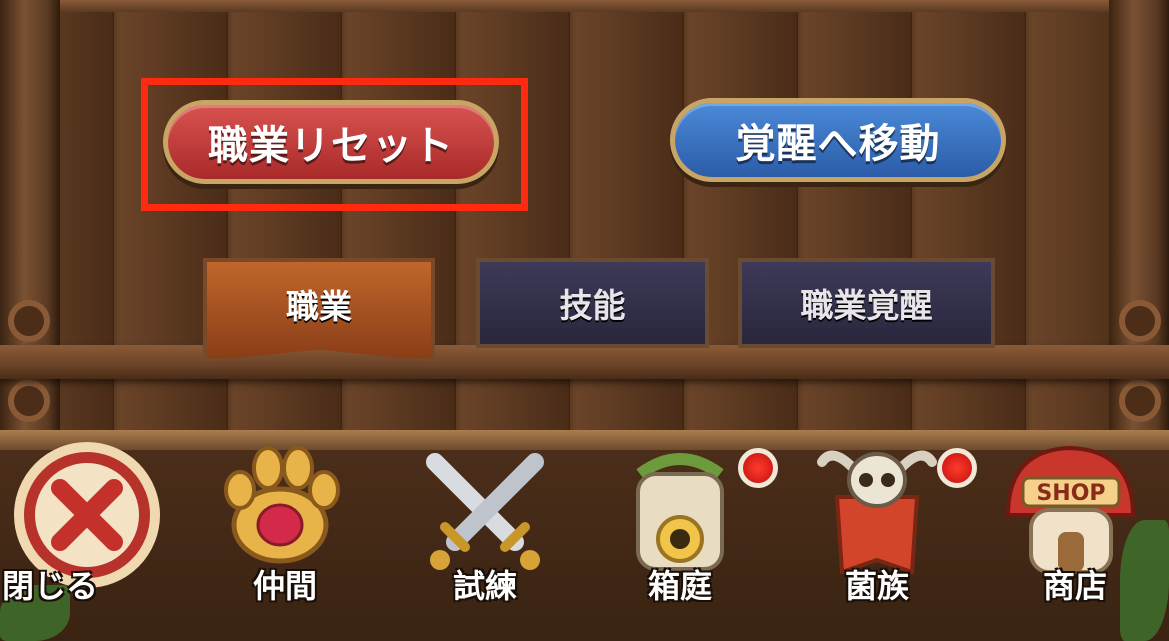  I want to click on nav-label: 菌族, so click(876, 586).